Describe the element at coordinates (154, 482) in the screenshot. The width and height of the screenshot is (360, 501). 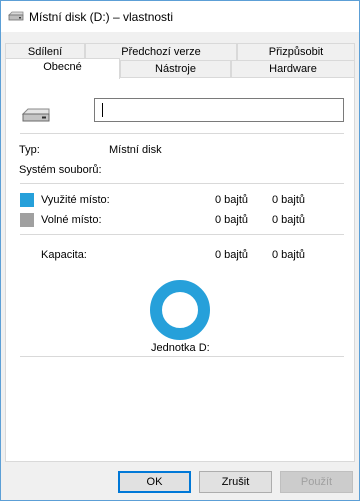
I see `ok-button: OK` at that location.